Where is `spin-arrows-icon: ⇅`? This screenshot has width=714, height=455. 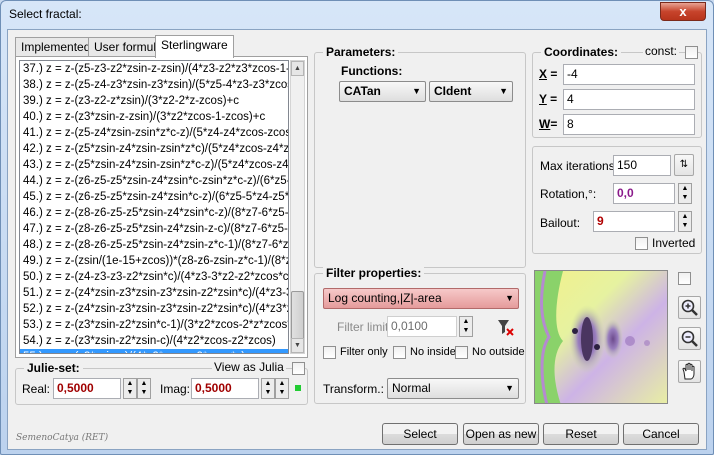 spin-arrows-icon: ⇅ is located at coordinates (684, 165).